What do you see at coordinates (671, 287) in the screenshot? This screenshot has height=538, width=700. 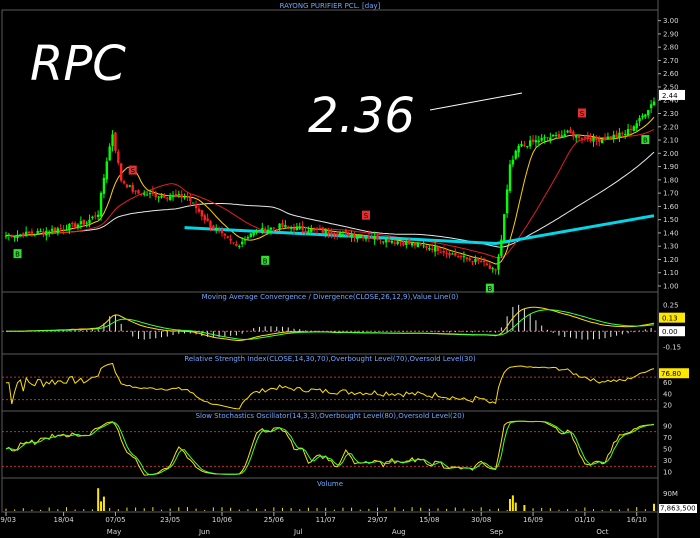 I see `price-tick-label: 1.00` at bounding box center [671, 287].